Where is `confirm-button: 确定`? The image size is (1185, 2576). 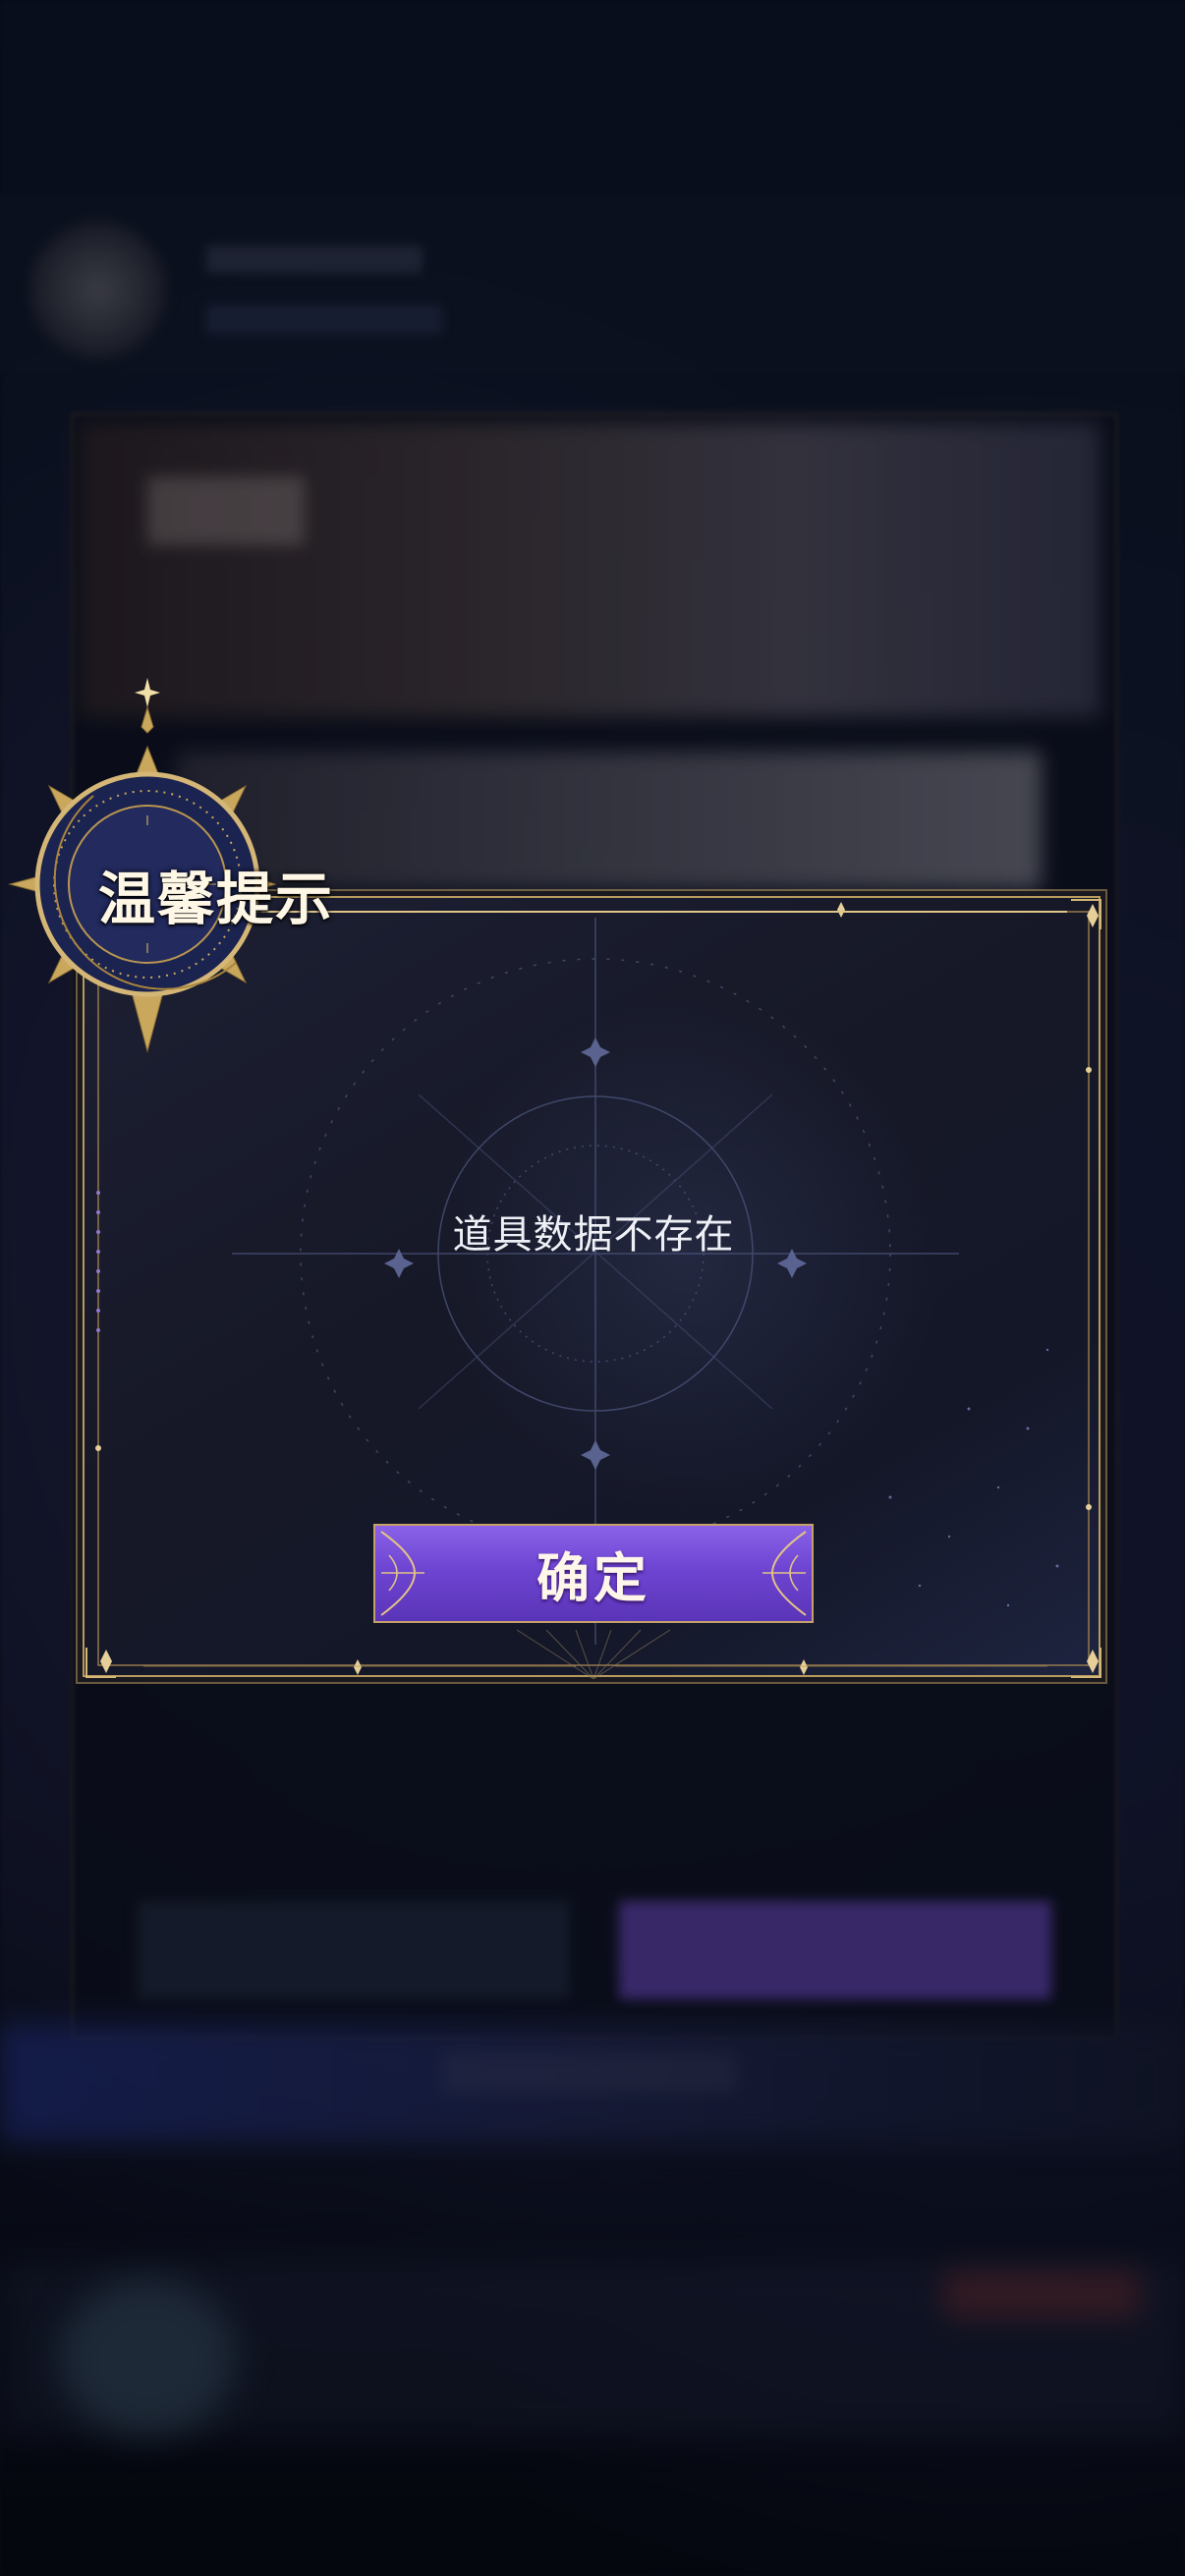
confirm-button: 确定 is located at coordinates (594, 1573).